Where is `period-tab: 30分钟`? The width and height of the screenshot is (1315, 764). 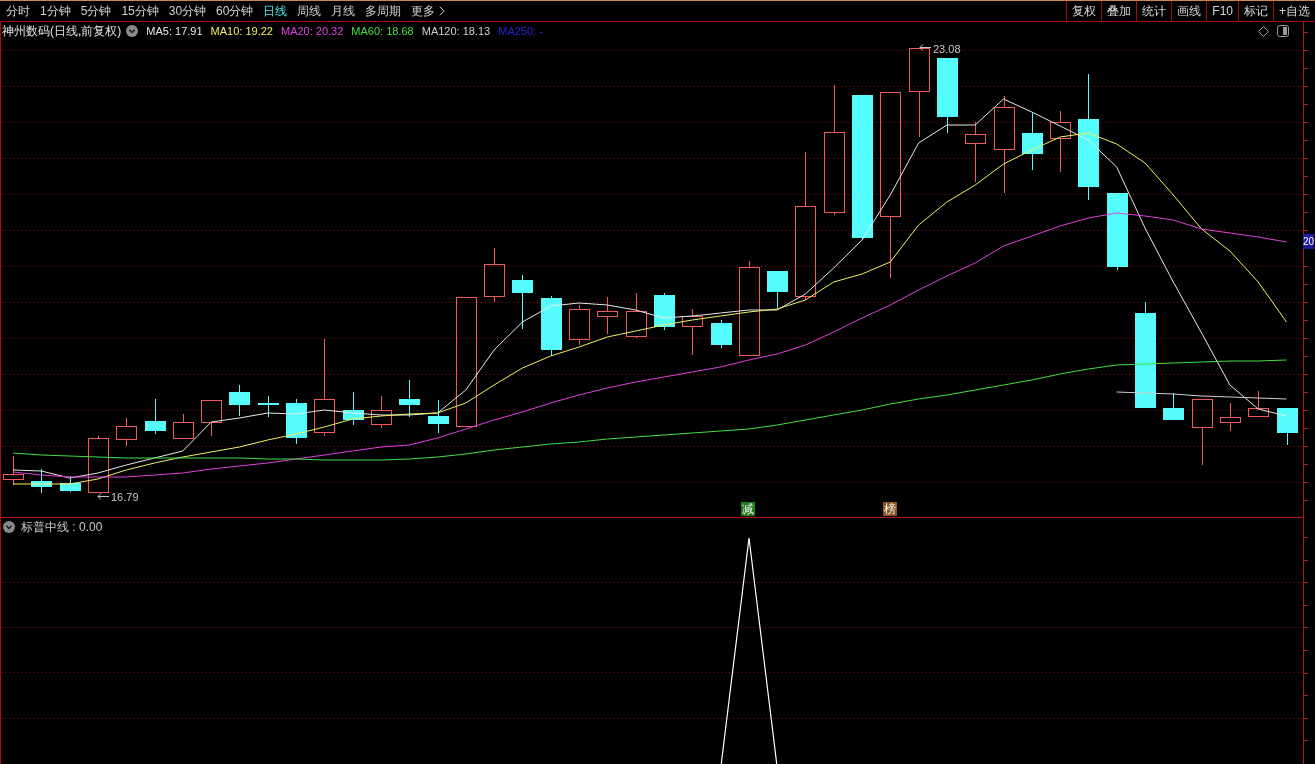
period-tab: 30分钟 is located at coordinates (187, 11).